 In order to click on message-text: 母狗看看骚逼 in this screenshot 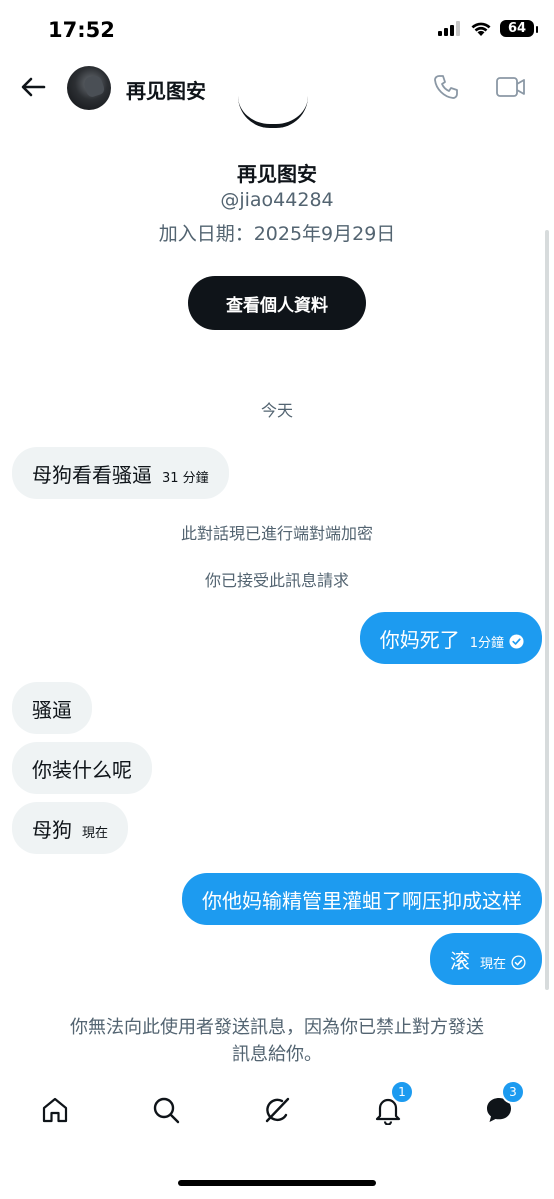, I will do `click(92, 474)`.